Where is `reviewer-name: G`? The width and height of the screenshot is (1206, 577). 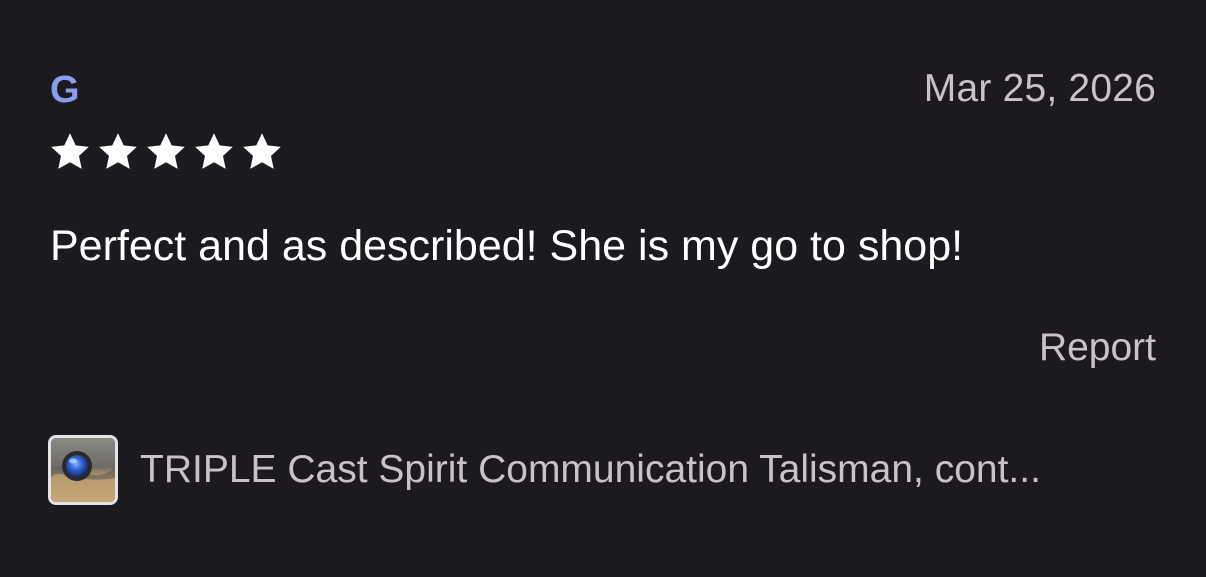
reviewer-name: G is located at coordinates (65, 90).